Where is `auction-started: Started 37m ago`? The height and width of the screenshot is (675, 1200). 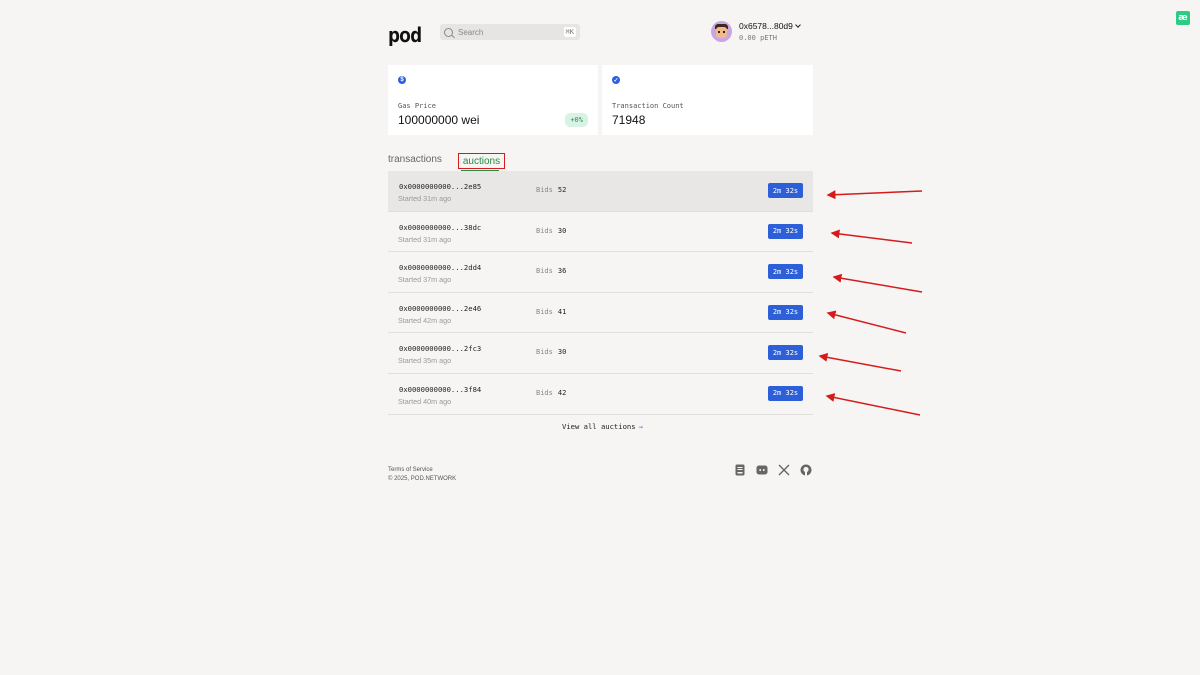 auction-started: Started 37m ago is located at coordinates (425, 280).